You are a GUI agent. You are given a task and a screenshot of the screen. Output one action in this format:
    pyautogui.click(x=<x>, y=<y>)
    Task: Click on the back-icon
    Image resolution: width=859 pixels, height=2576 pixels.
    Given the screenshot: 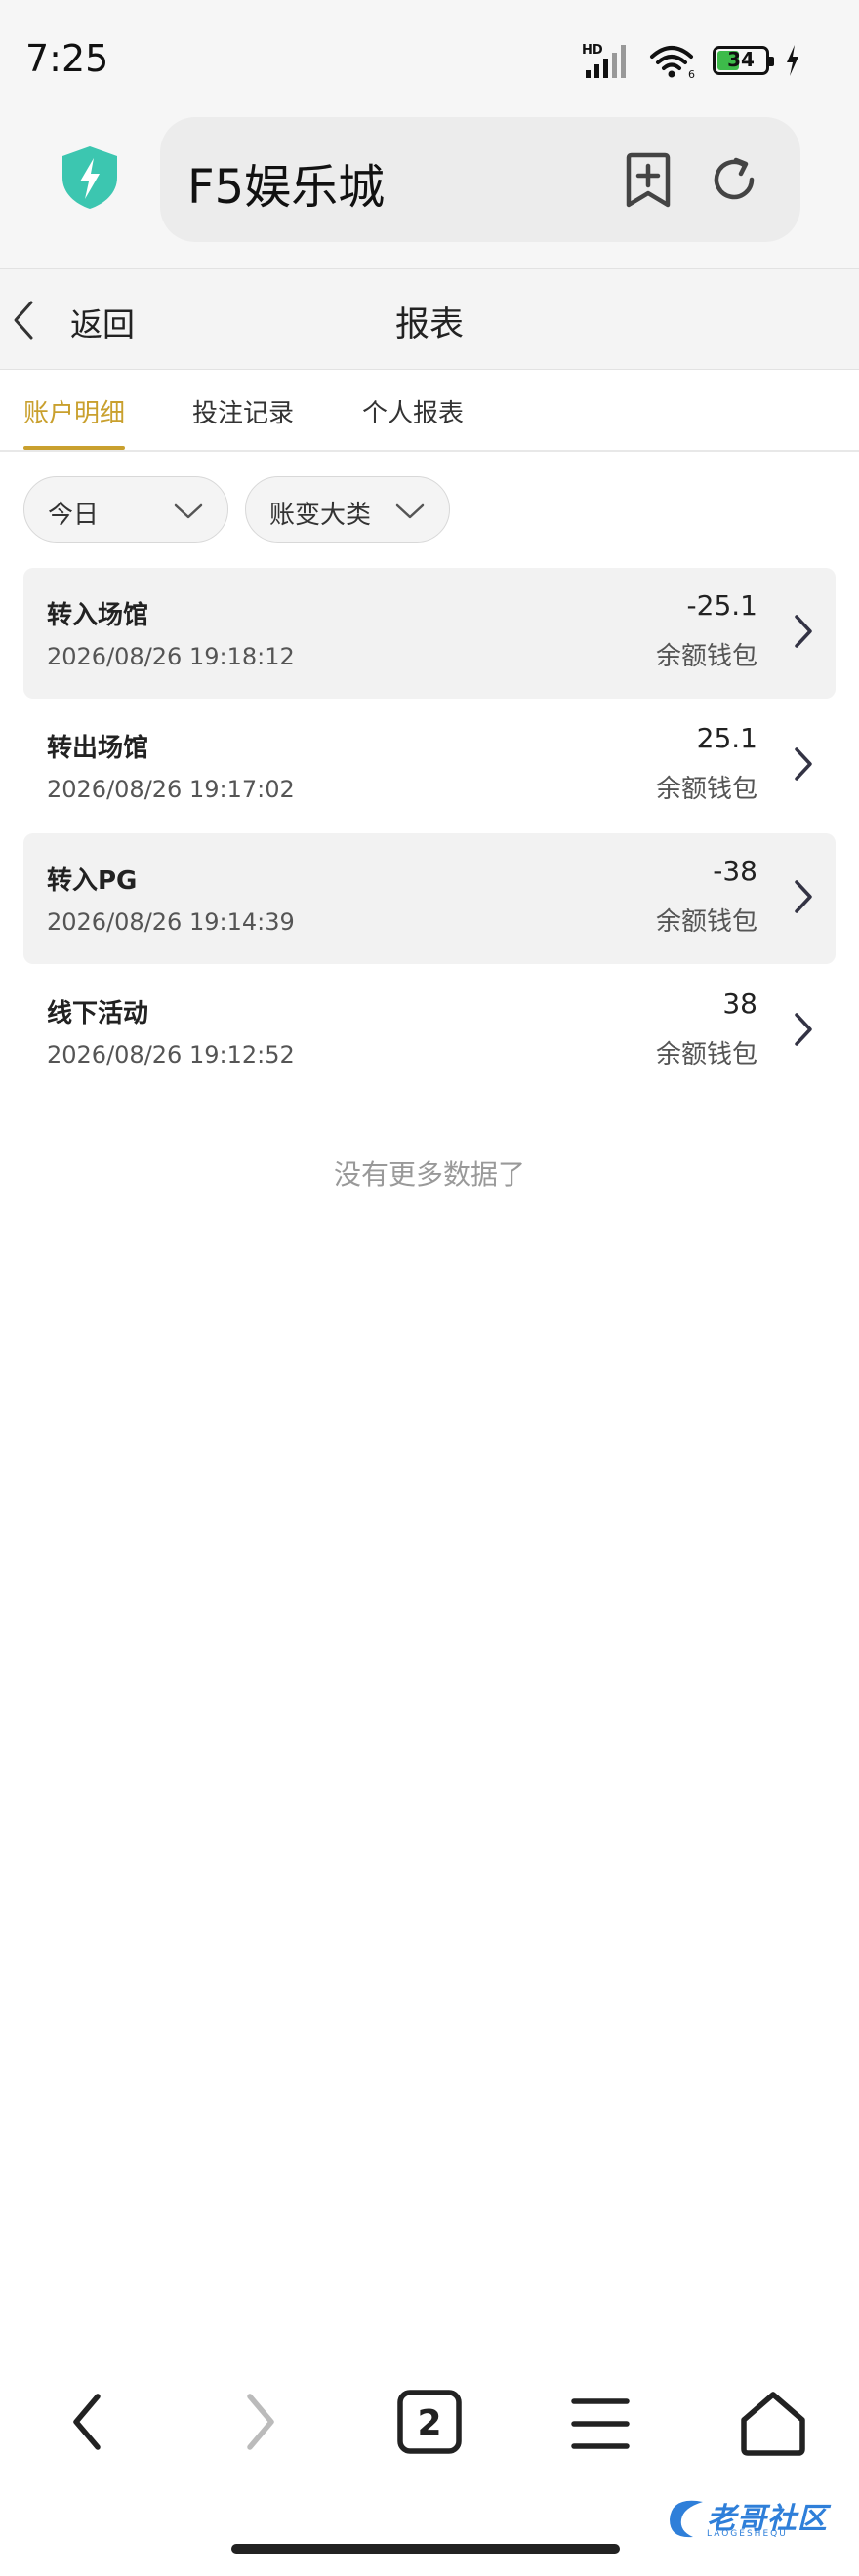 What is the action you would take?
    pyautogui.click(x=88, y=2422)
    